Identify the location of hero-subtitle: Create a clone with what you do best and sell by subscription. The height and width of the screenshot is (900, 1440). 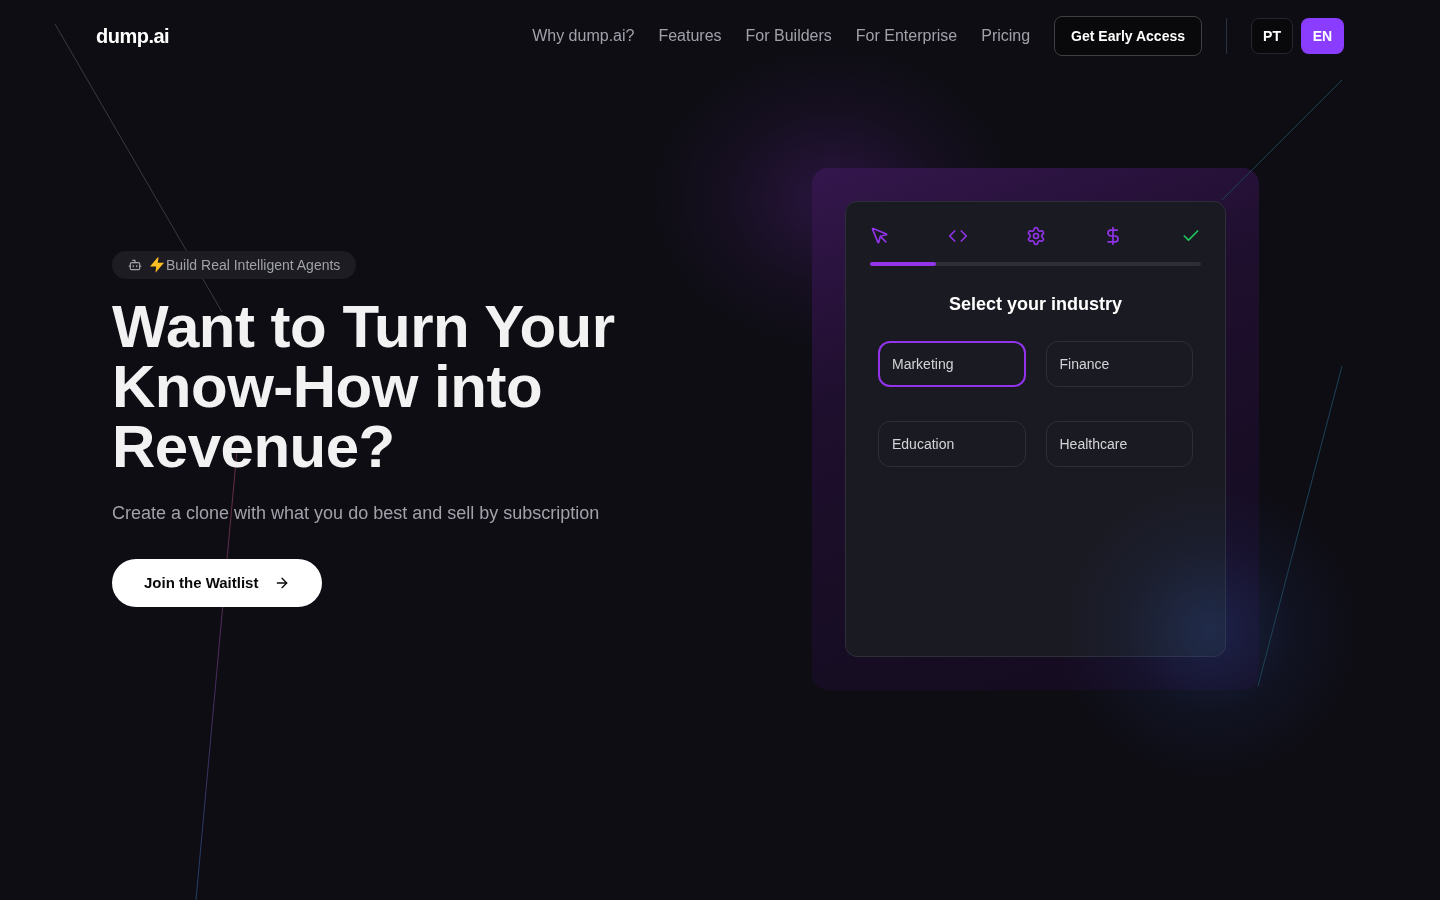
(356, 513).